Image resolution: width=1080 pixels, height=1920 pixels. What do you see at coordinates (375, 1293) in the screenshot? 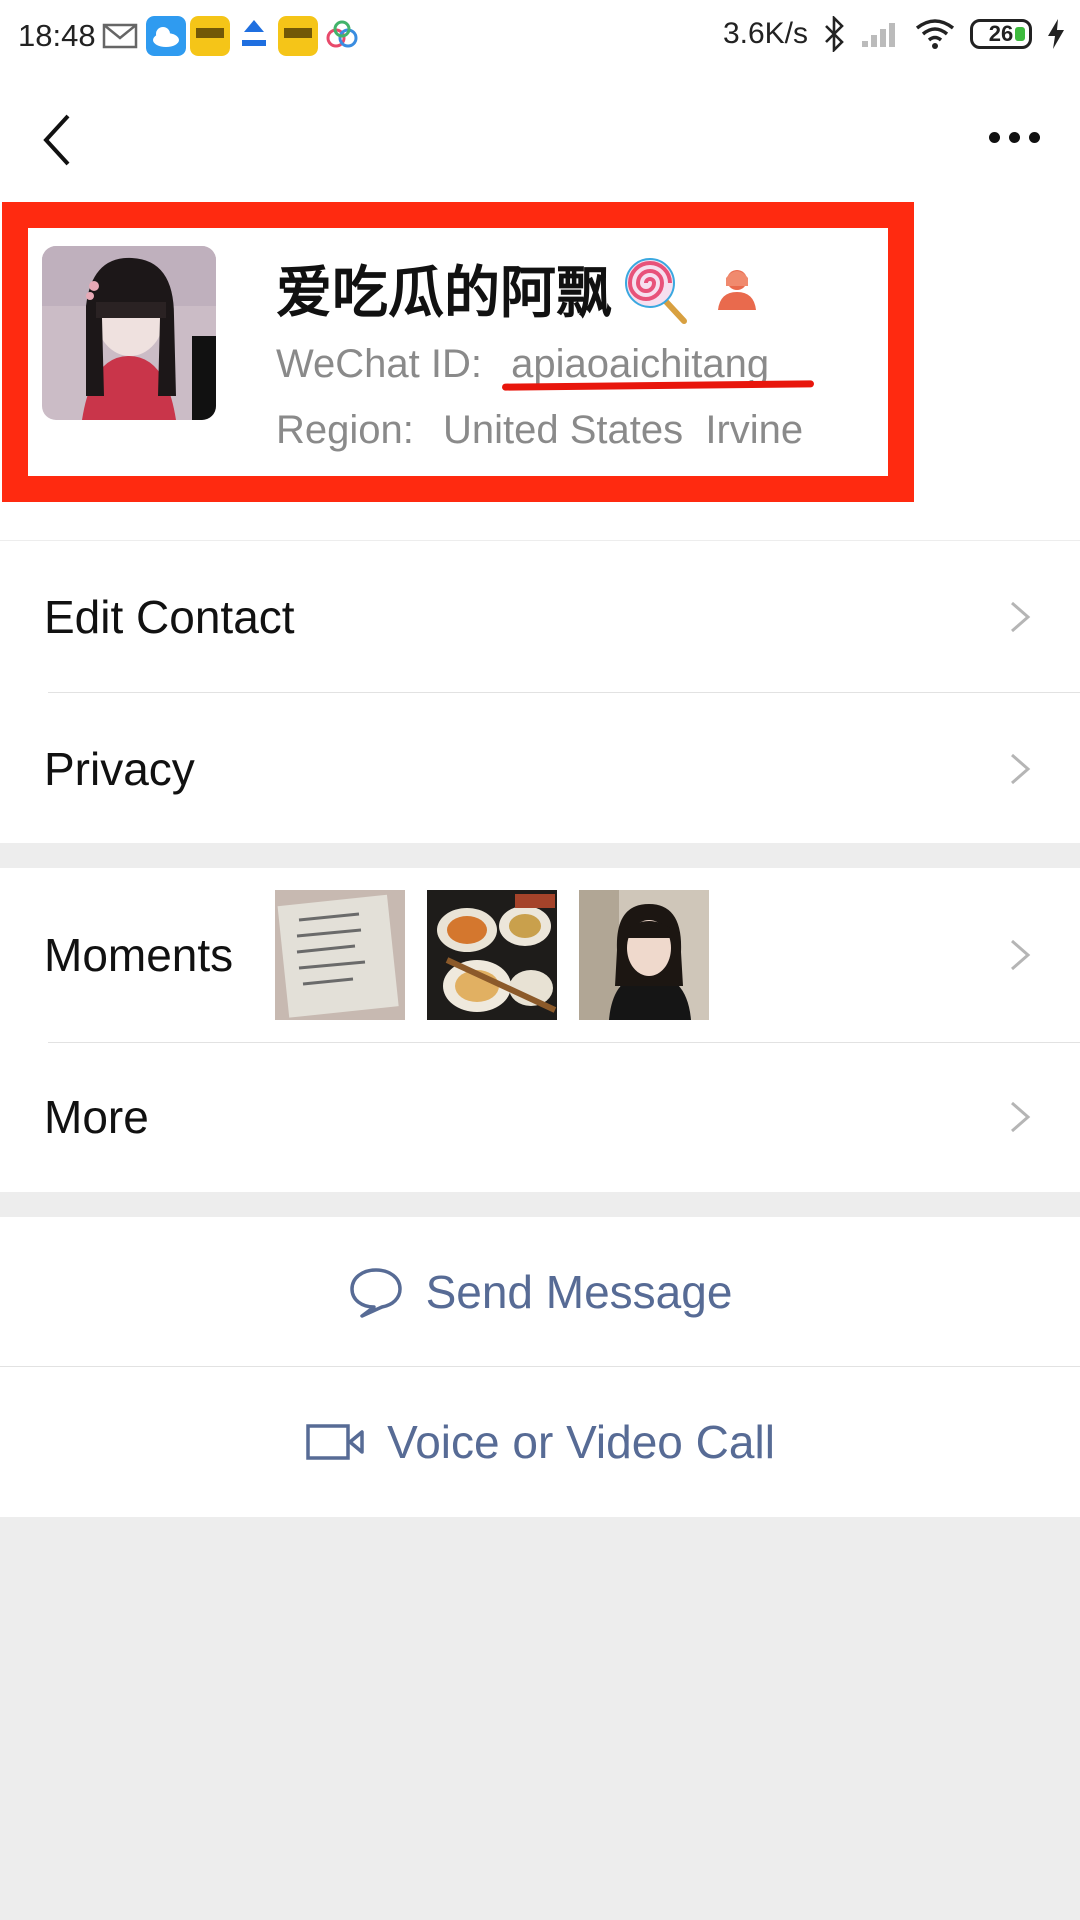
I see `chat-bubble-icon` at bounding box center [375, 1293].